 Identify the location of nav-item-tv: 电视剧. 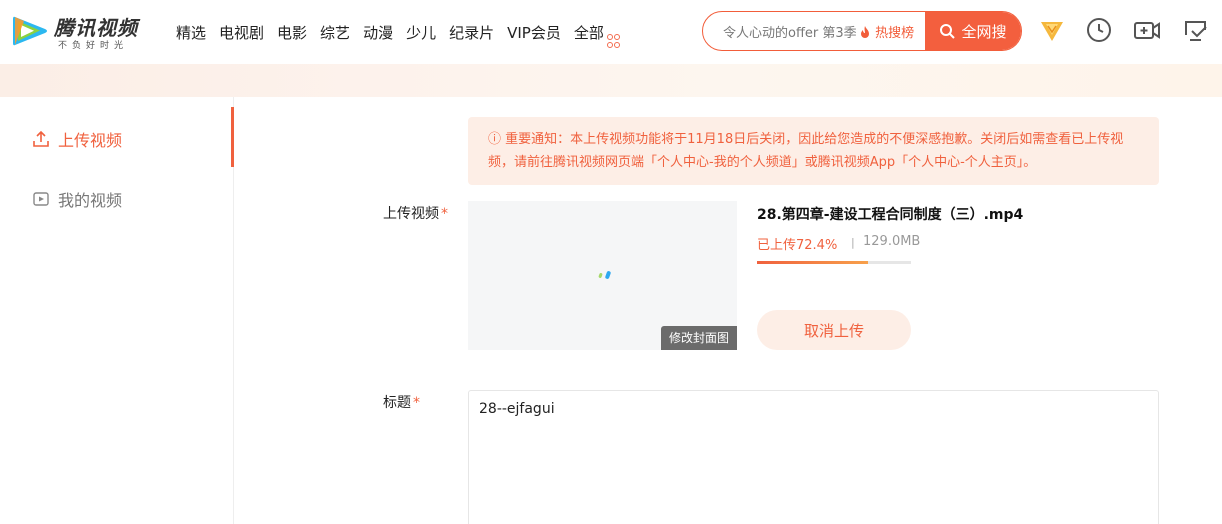
(241, 35).